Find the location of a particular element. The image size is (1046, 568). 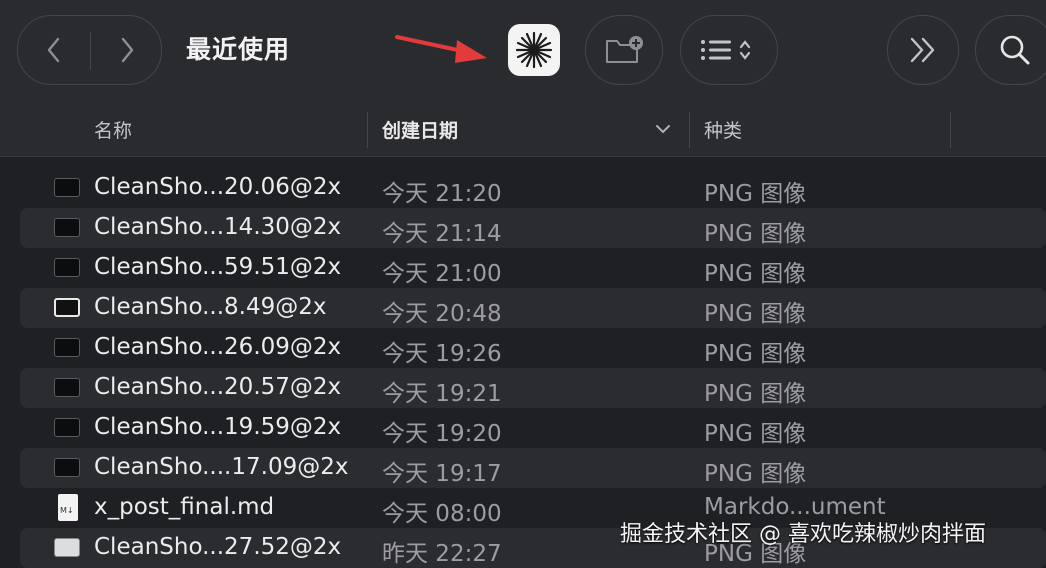

new-folder-icon is located at coordinates (624, 49).